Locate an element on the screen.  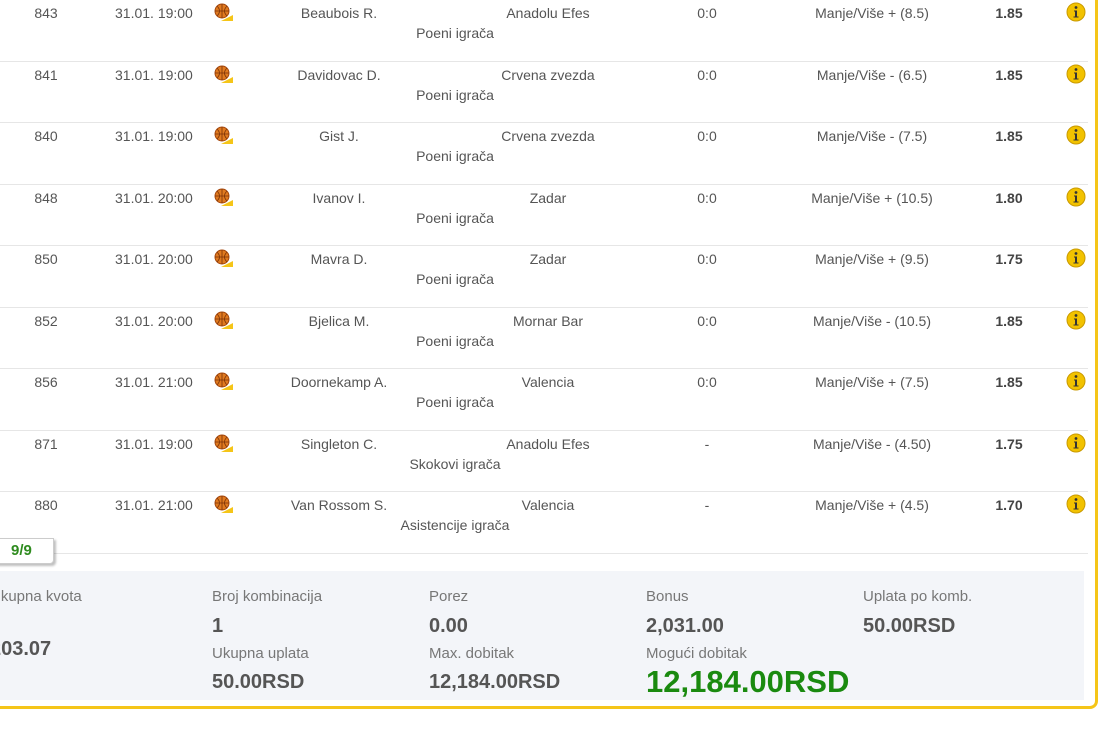
bet-market: Manje/Više + (7.5) is located at coordinates (872, 382).